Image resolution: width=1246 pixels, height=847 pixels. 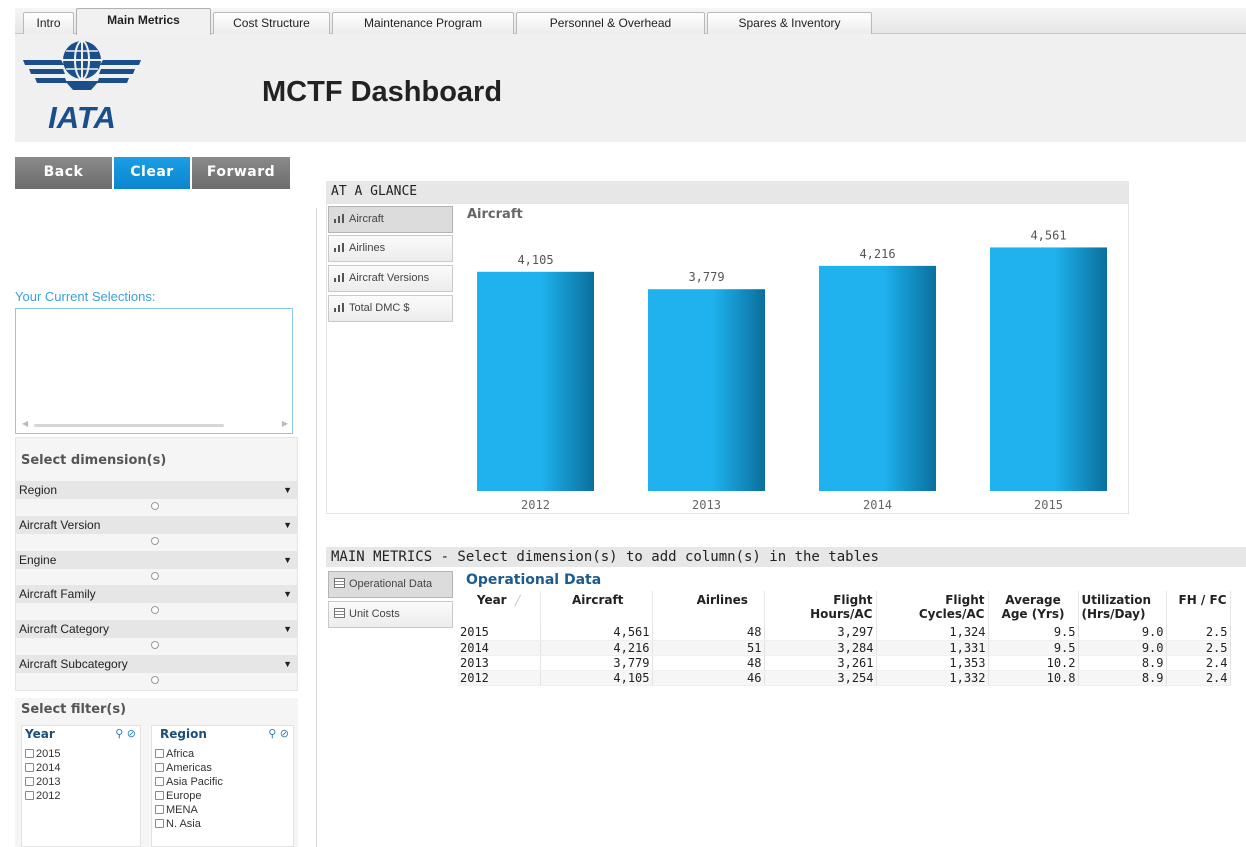 I want to click on unit-costs-button: Unit Costs, so click(x=390, y=614).